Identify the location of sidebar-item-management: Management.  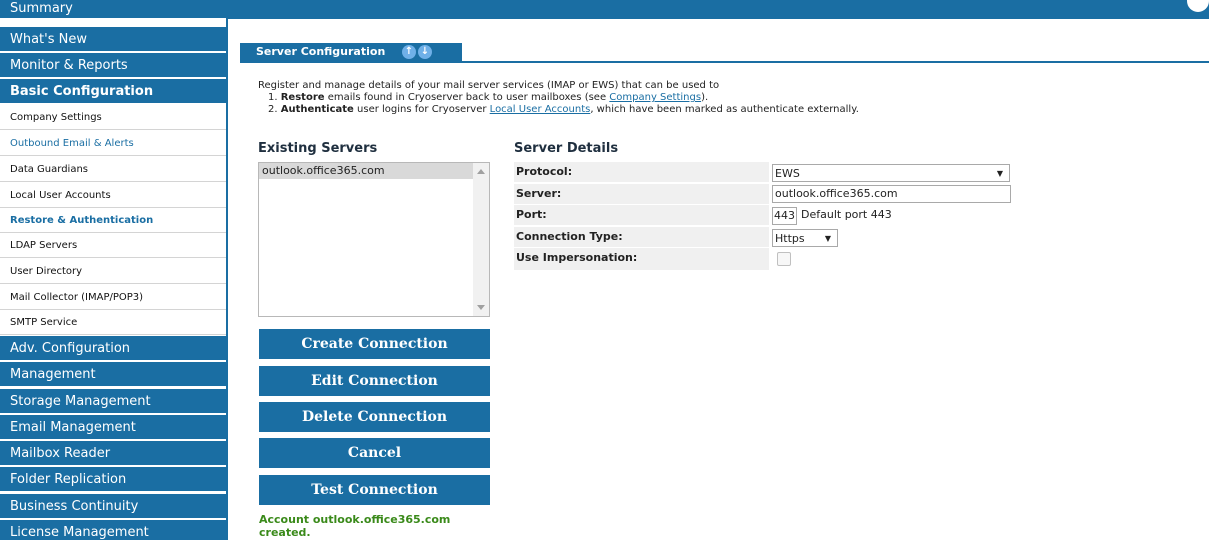
(113, 374).